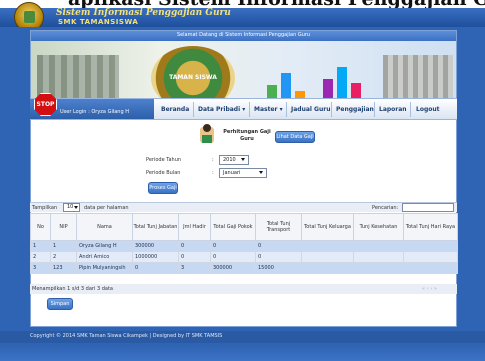 The height and width of the screenshot is (361, 485). What do you see at coordinates (45, 208) in the screenshot?
I see `show-label: Tampilkan` at bounding box center [45, 208].